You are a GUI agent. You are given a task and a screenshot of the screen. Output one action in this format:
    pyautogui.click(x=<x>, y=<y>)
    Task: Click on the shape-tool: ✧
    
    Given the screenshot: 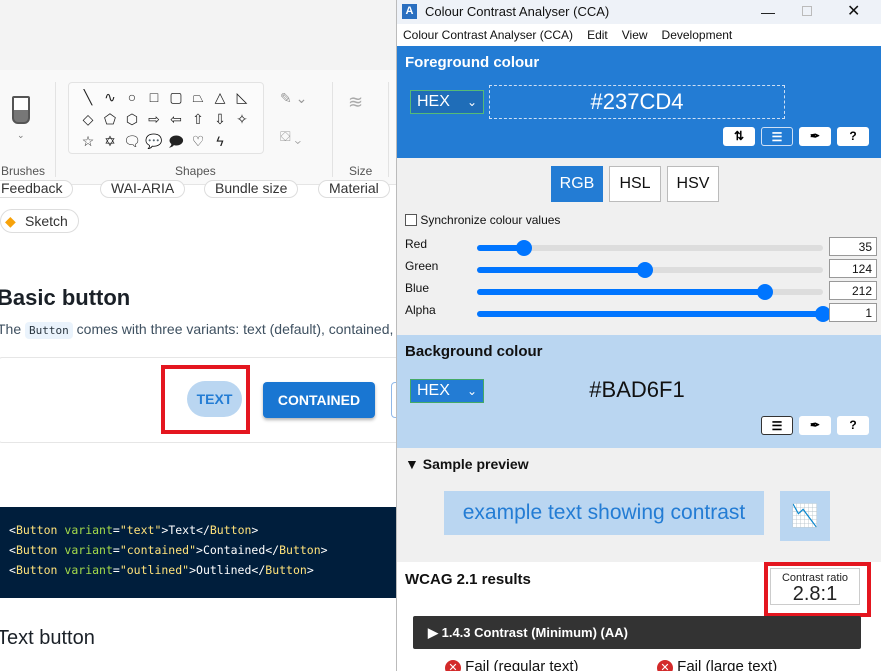 What is the action you would take?
    pyautogui.click(x=242, y=119)
    